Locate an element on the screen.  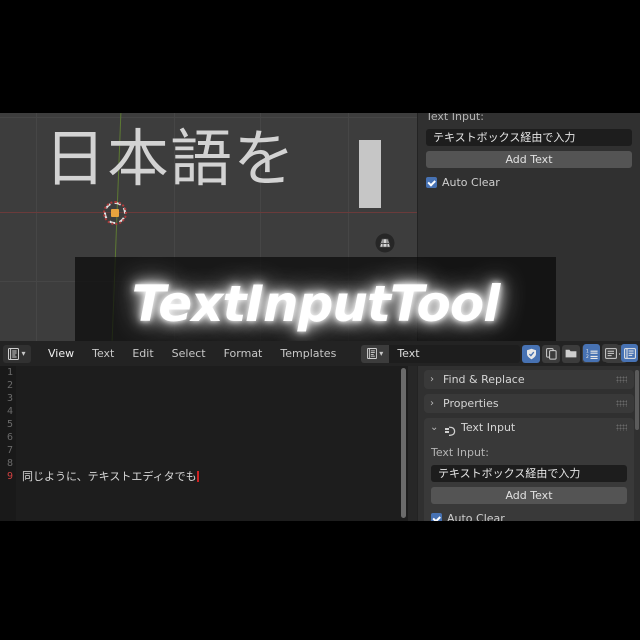
fake-user-button is located at coordinates (531, 353).